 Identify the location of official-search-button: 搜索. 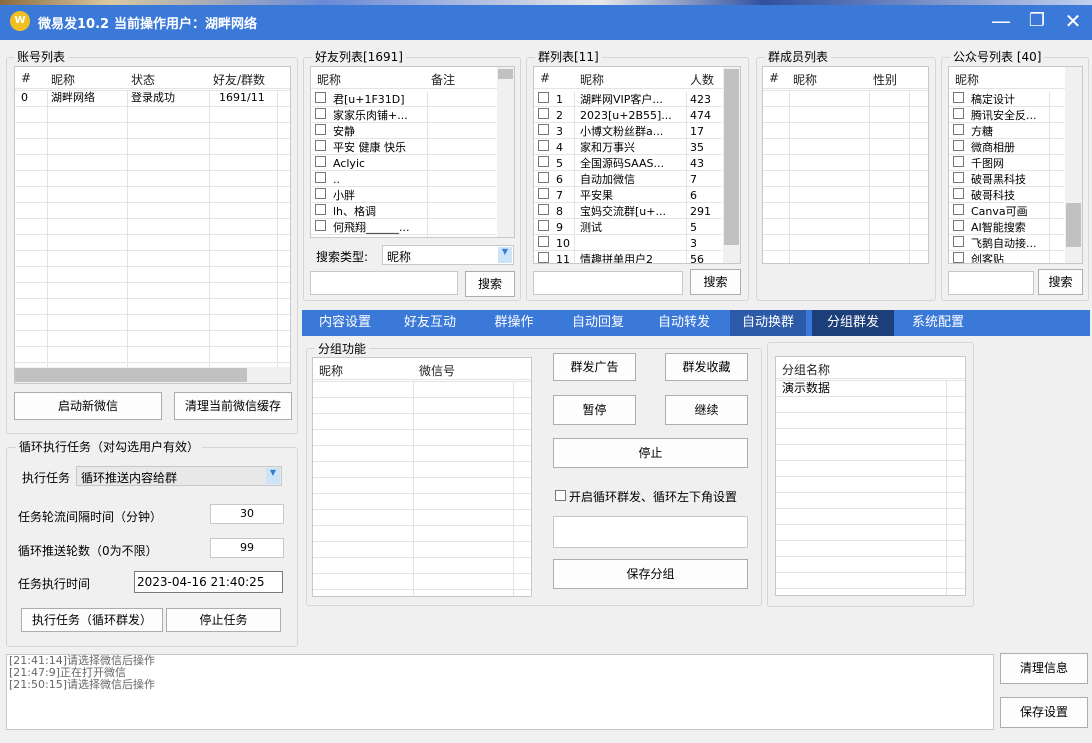
(1060, 282).